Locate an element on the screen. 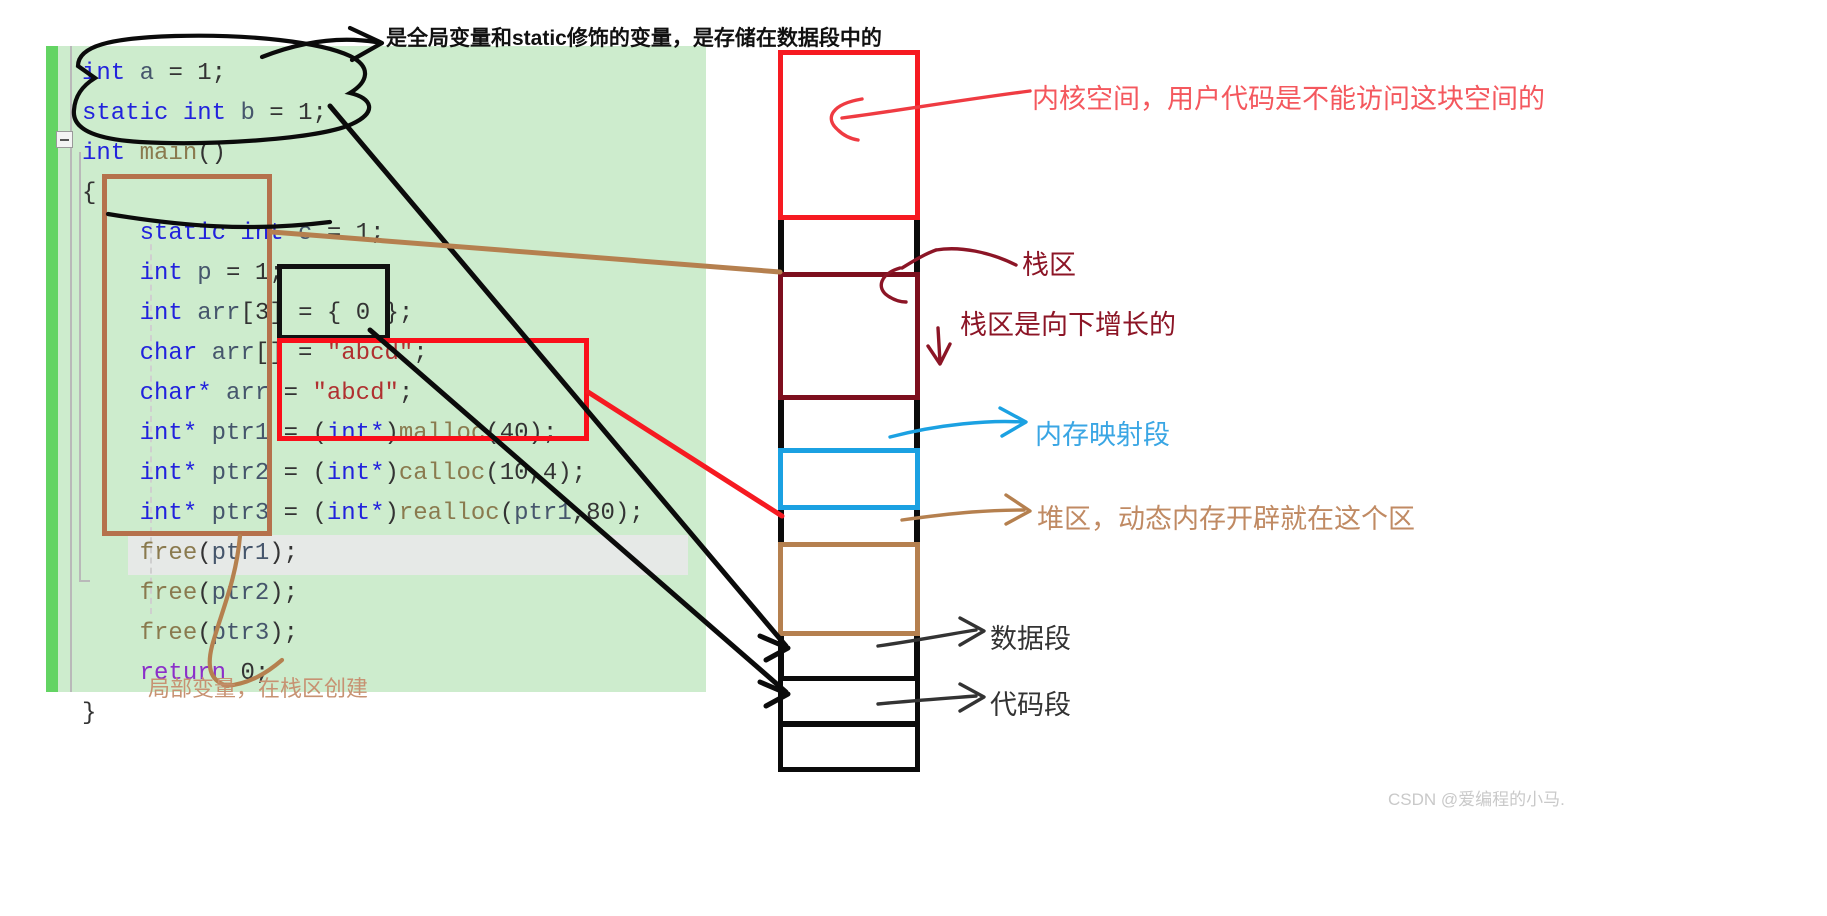 The image size is (1827, 916). stroke-arrowhead-code-segment is located at coordinates (972, 697).